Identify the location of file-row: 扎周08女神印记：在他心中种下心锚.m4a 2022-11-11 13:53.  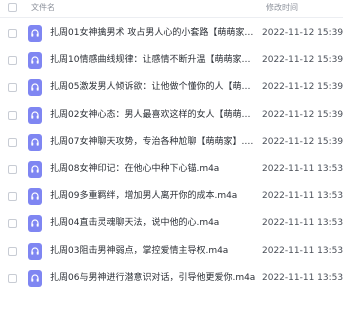
(171, 169).